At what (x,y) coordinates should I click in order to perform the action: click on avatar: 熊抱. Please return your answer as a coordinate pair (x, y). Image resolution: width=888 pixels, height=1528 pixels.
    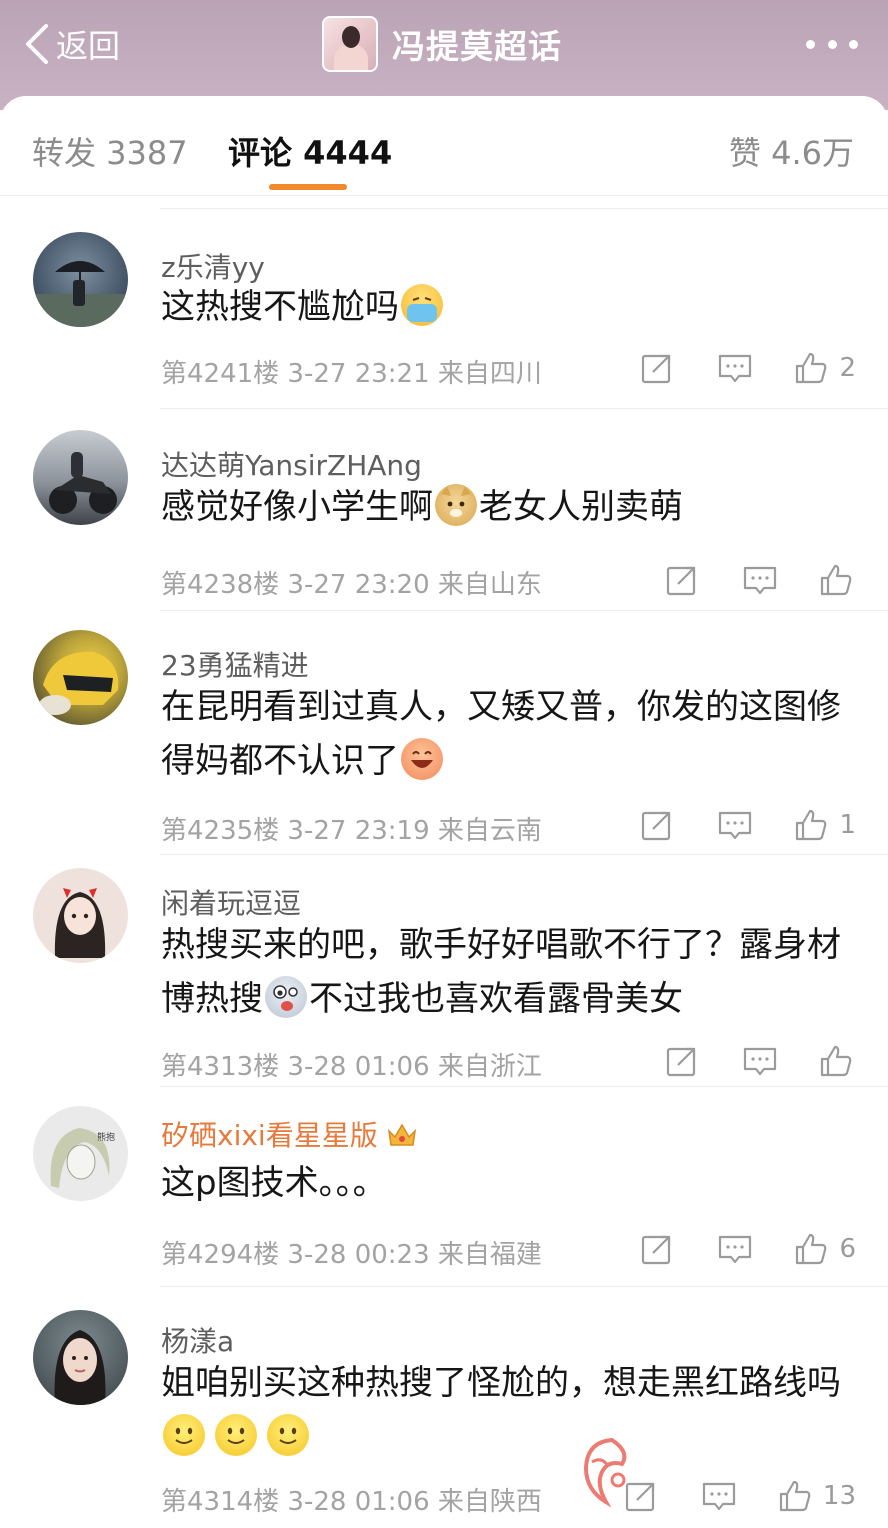
    Looking at the image, I should click on (80, 1153).